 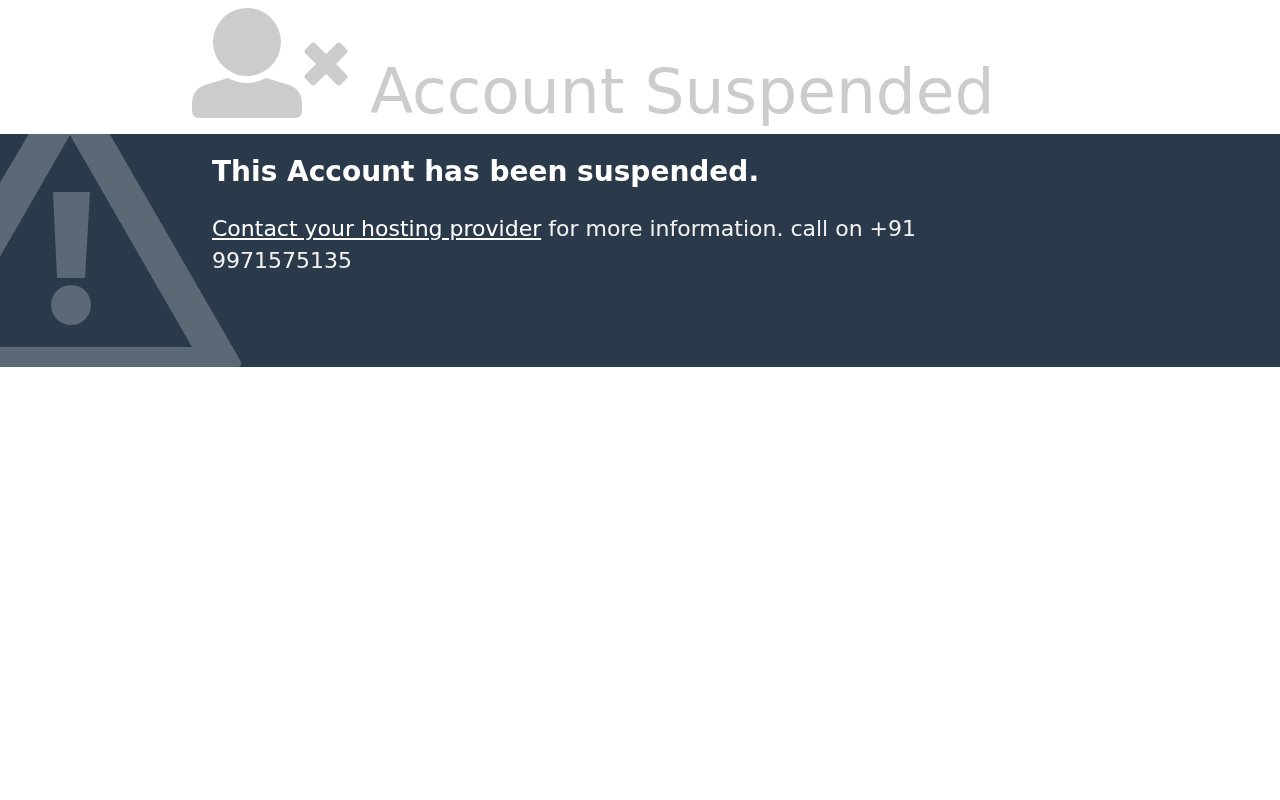 What do you see at coordinates (271, 63) in the screenshot?
I see `user-cross-icon` at bounding box center [271, 63].